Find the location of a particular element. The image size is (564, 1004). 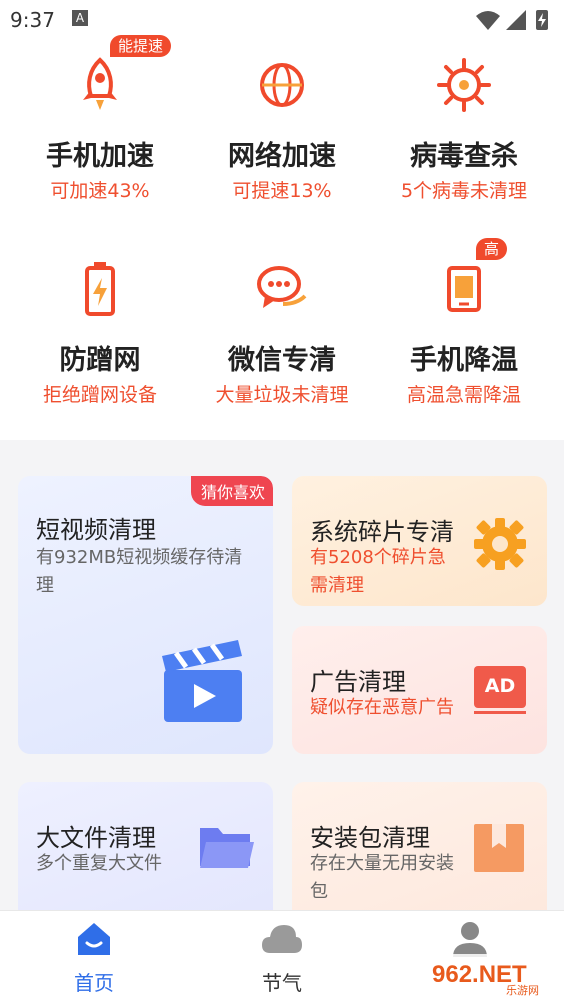

feature-subtitle: 可提速13% is located at coordinates (282, 191).